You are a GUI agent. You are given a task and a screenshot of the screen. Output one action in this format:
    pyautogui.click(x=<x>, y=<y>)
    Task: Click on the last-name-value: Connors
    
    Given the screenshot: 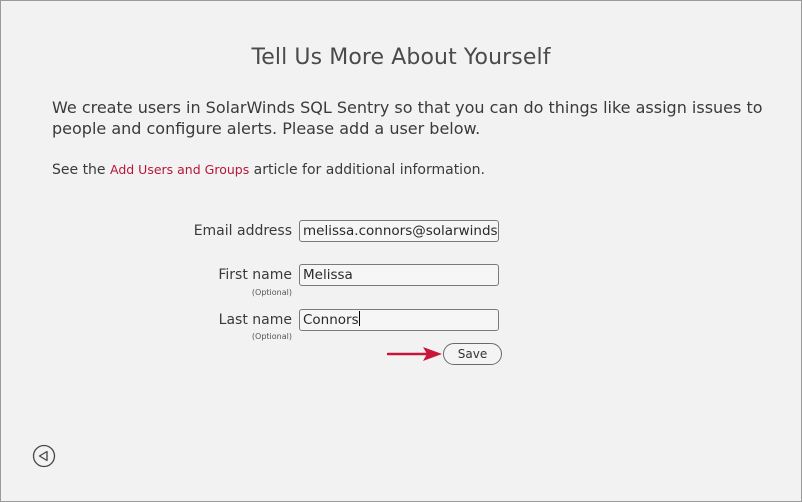 What is the action you would take?
    pyautogui.click(x=331, y=320)
    